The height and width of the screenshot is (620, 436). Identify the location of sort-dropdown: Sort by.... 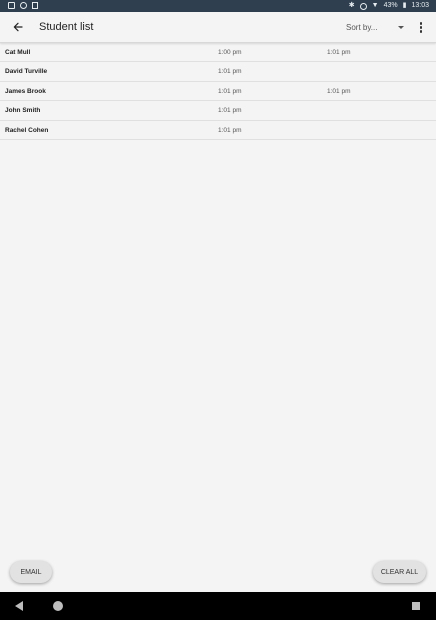
(376, 27).